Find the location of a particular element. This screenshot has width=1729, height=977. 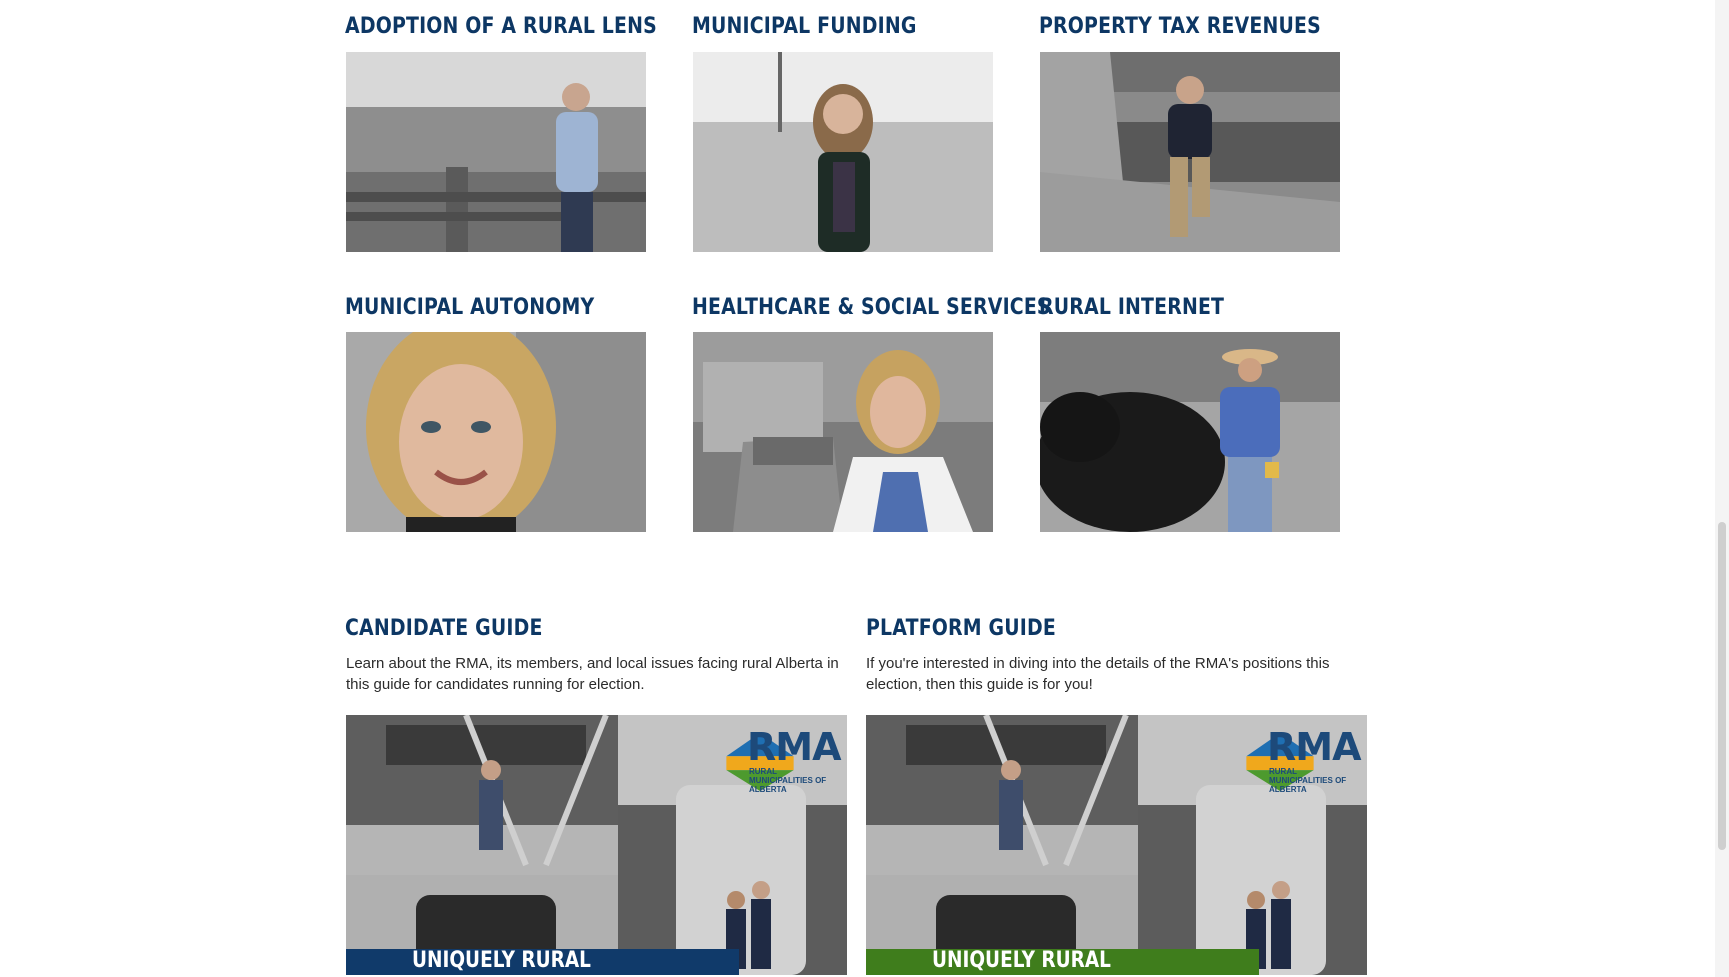

topic-title-rural-internet: RURAL INTERNET is located at coordinates (1131, 308).